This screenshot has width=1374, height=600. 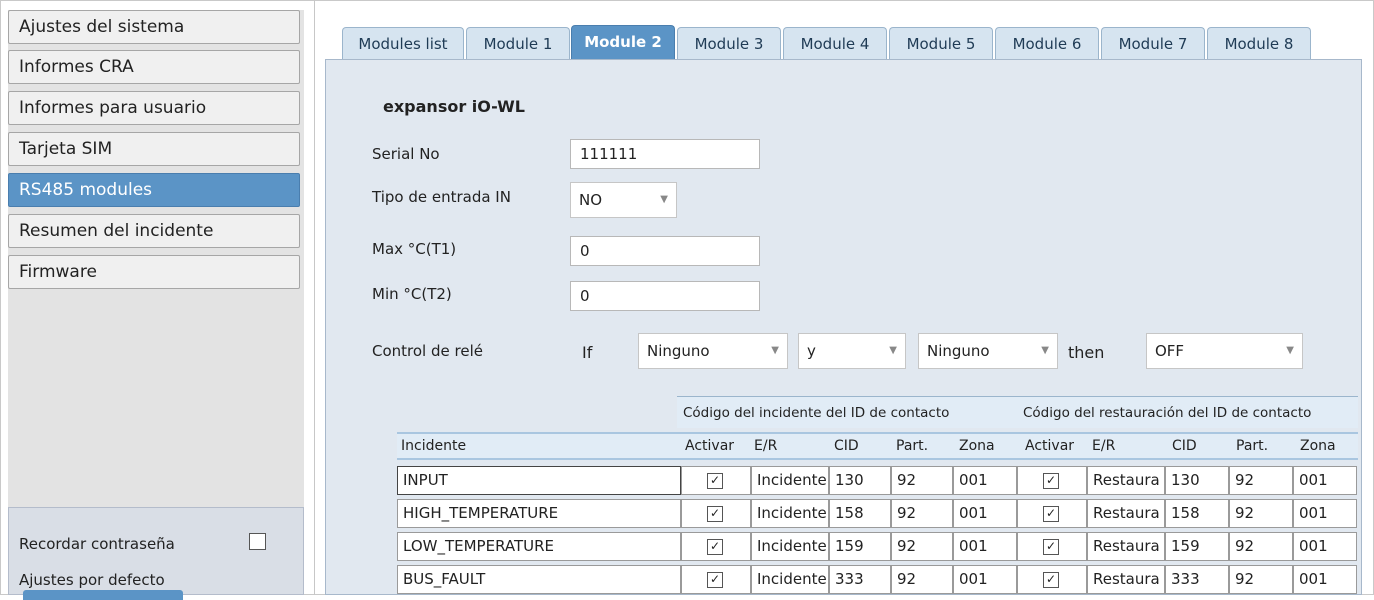 I want to click on condition1-select: Ninguno ▼, so click(x=713, y=351).